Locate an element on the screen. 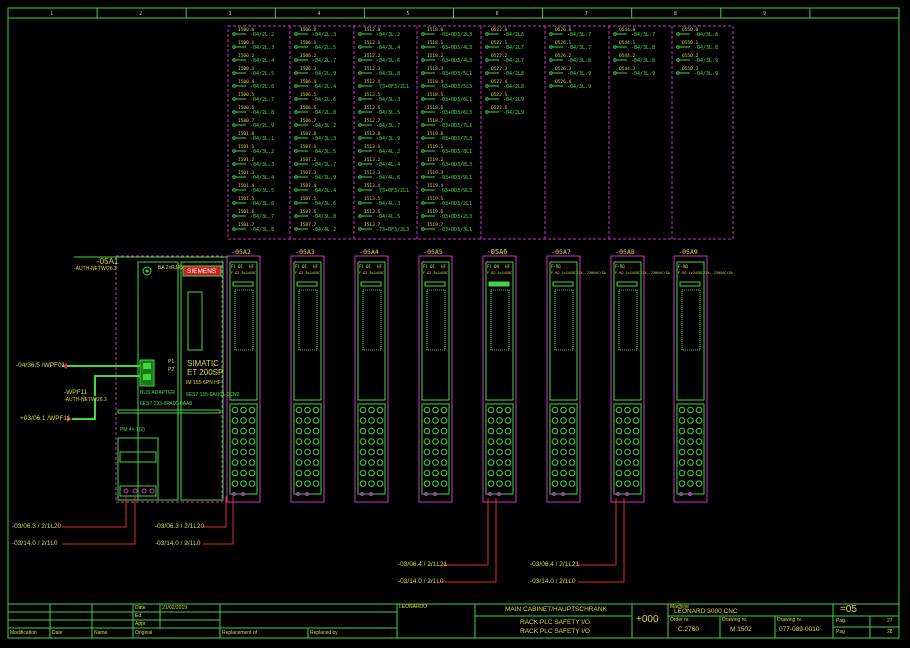 This screenshot has height=648, width=910. io-reference: -04/3L.8 is located at coordinates (388, 74).